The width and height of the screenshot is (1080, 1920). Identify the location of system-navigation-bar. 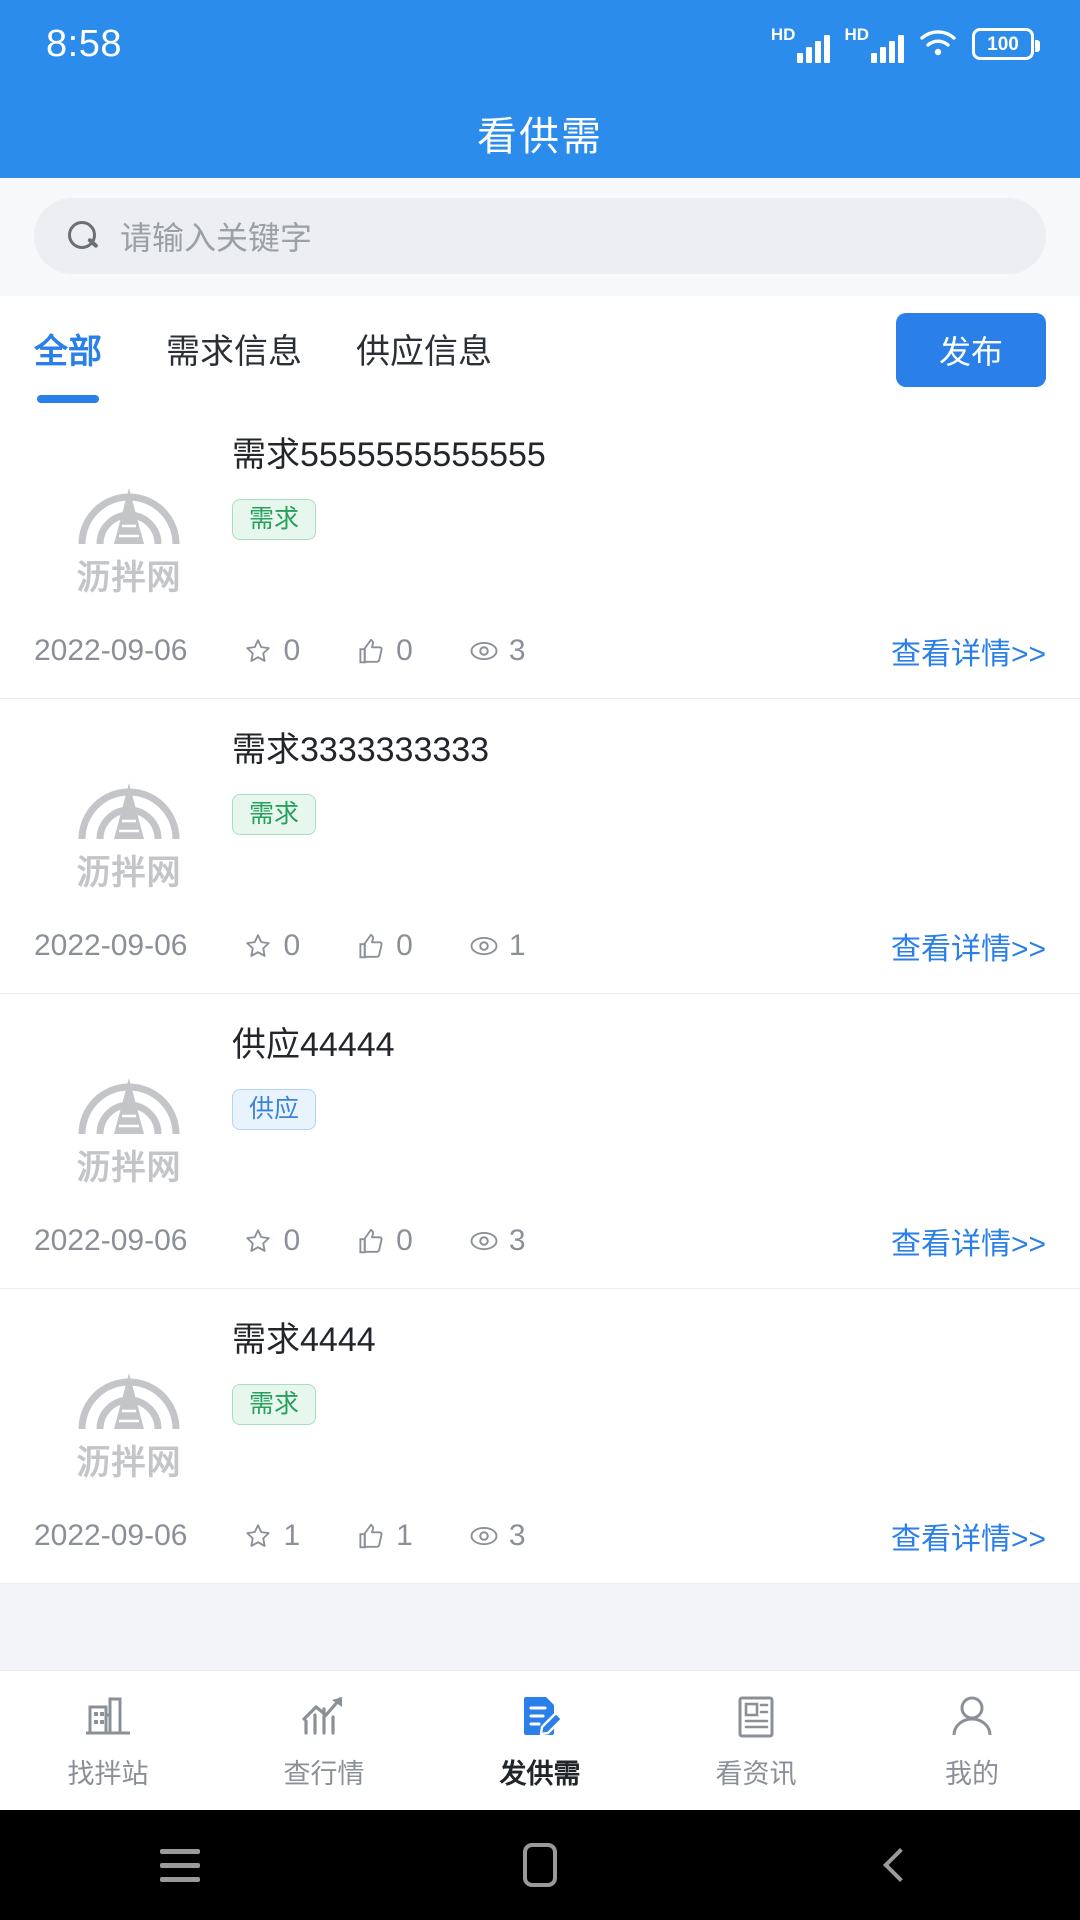
(540, 1865).